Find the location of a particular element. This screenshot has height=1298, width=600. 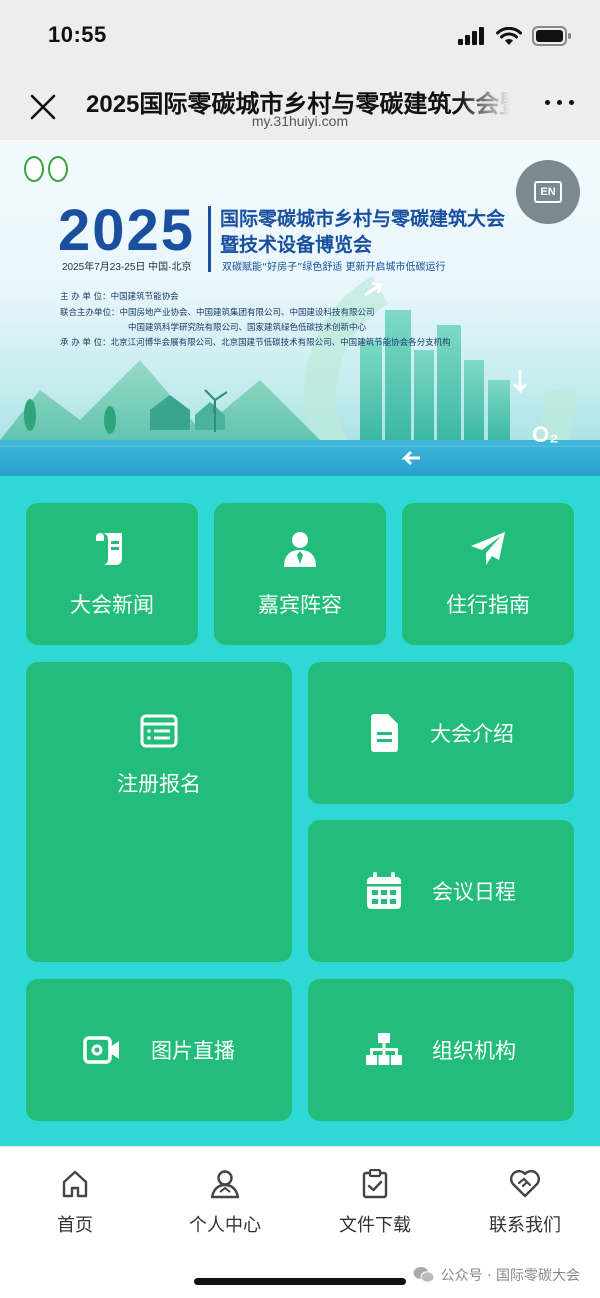

user-icon is located at coordinates (225, 1184).